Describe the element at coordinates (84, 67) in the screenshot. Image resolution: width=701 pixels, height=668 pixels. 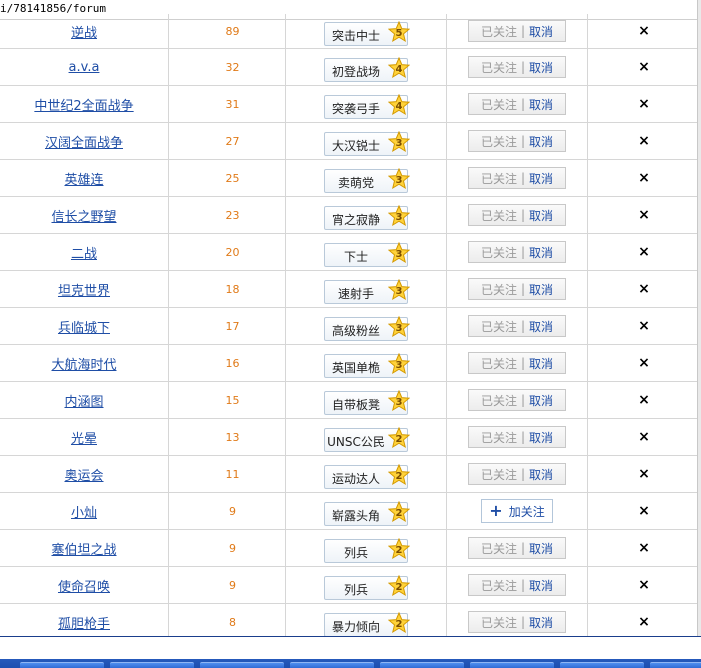
I see `forum-name-link: a.v.a` at that location.